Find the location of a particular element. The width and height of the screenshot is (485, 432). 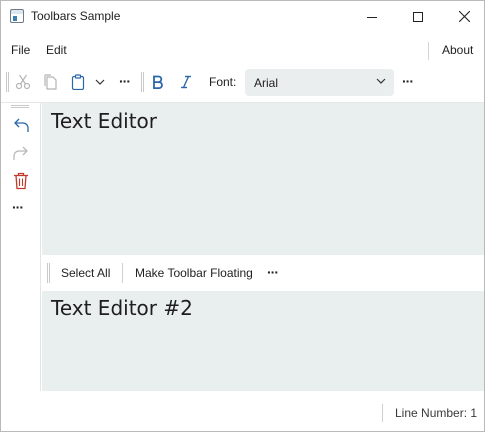

italic-icon is located at coordinates (186, 82).